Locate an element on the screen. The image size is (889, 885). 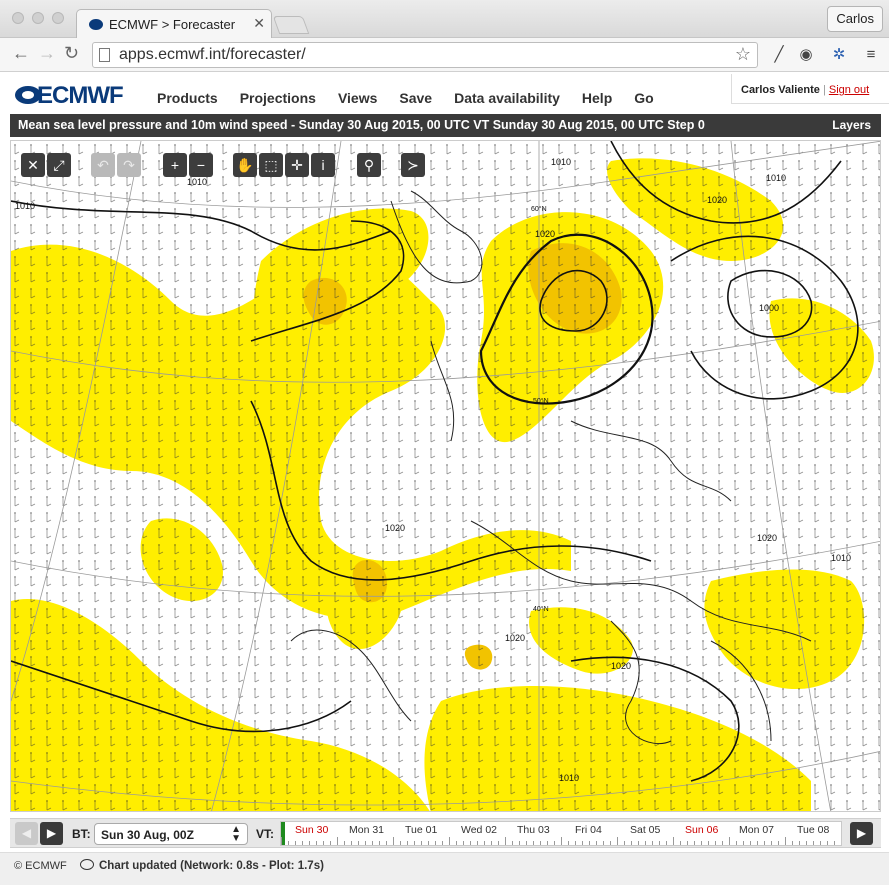
tab-close-icon: ✕ is located at coordinates (259, 23).